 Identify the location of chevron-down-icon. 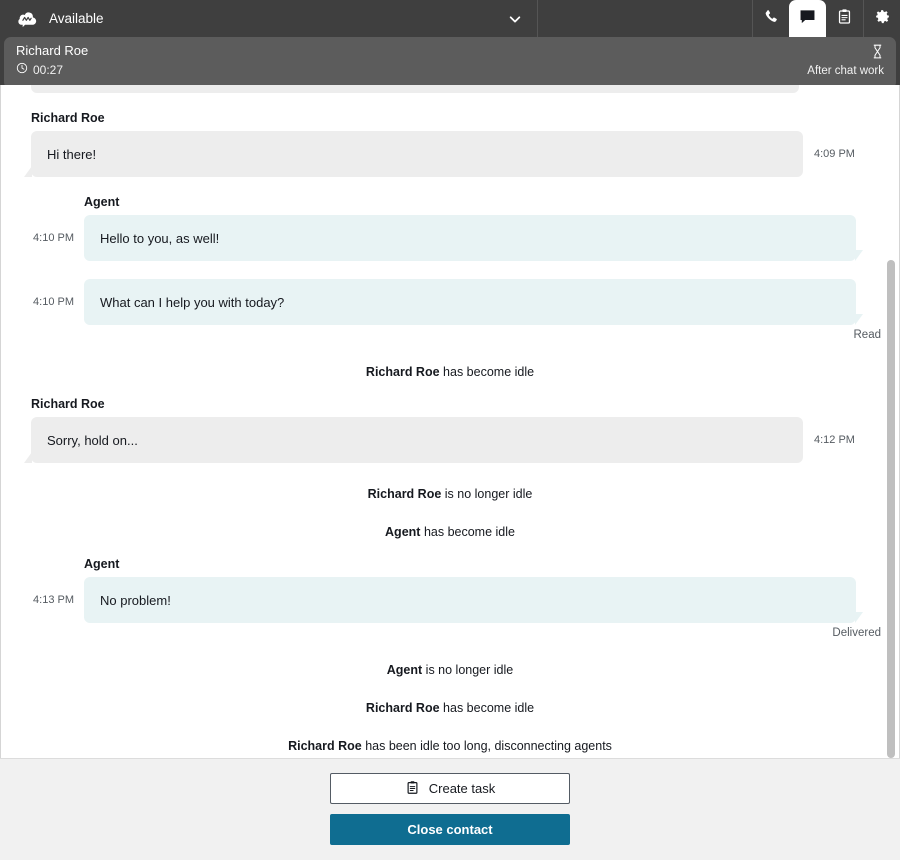
(515, 19).